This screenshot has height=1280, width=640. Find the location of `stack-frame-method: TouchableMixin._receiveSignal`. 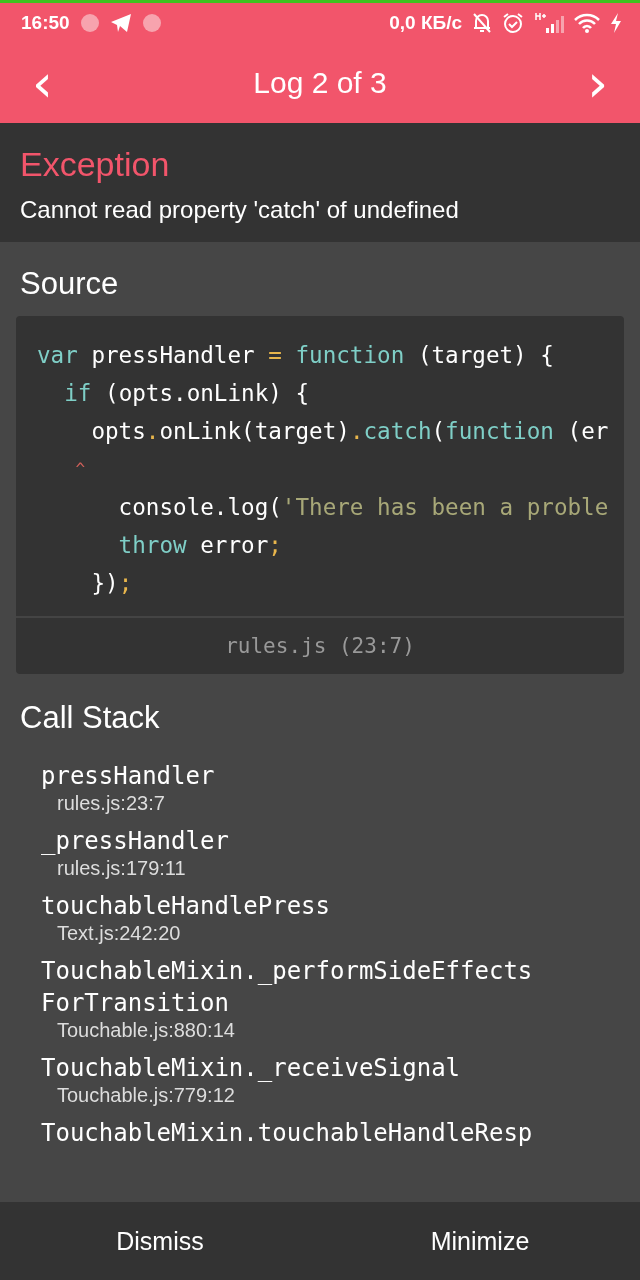

stack-frame-method: TouchableMixin._receiveSignal is located at coordinates (251, 1068).